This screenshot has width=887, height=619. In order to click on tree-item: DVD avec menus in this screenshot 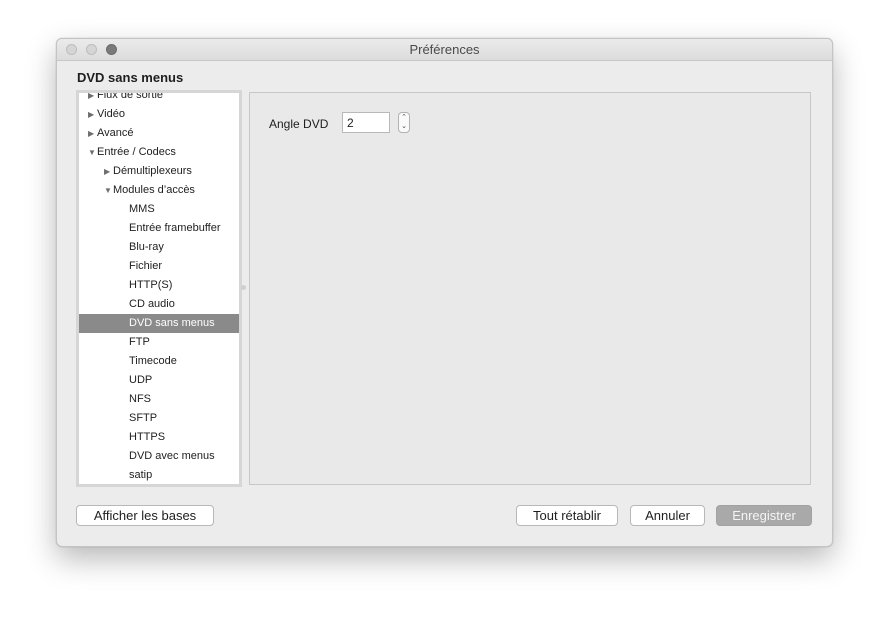, I will do `click(159, 456)`.